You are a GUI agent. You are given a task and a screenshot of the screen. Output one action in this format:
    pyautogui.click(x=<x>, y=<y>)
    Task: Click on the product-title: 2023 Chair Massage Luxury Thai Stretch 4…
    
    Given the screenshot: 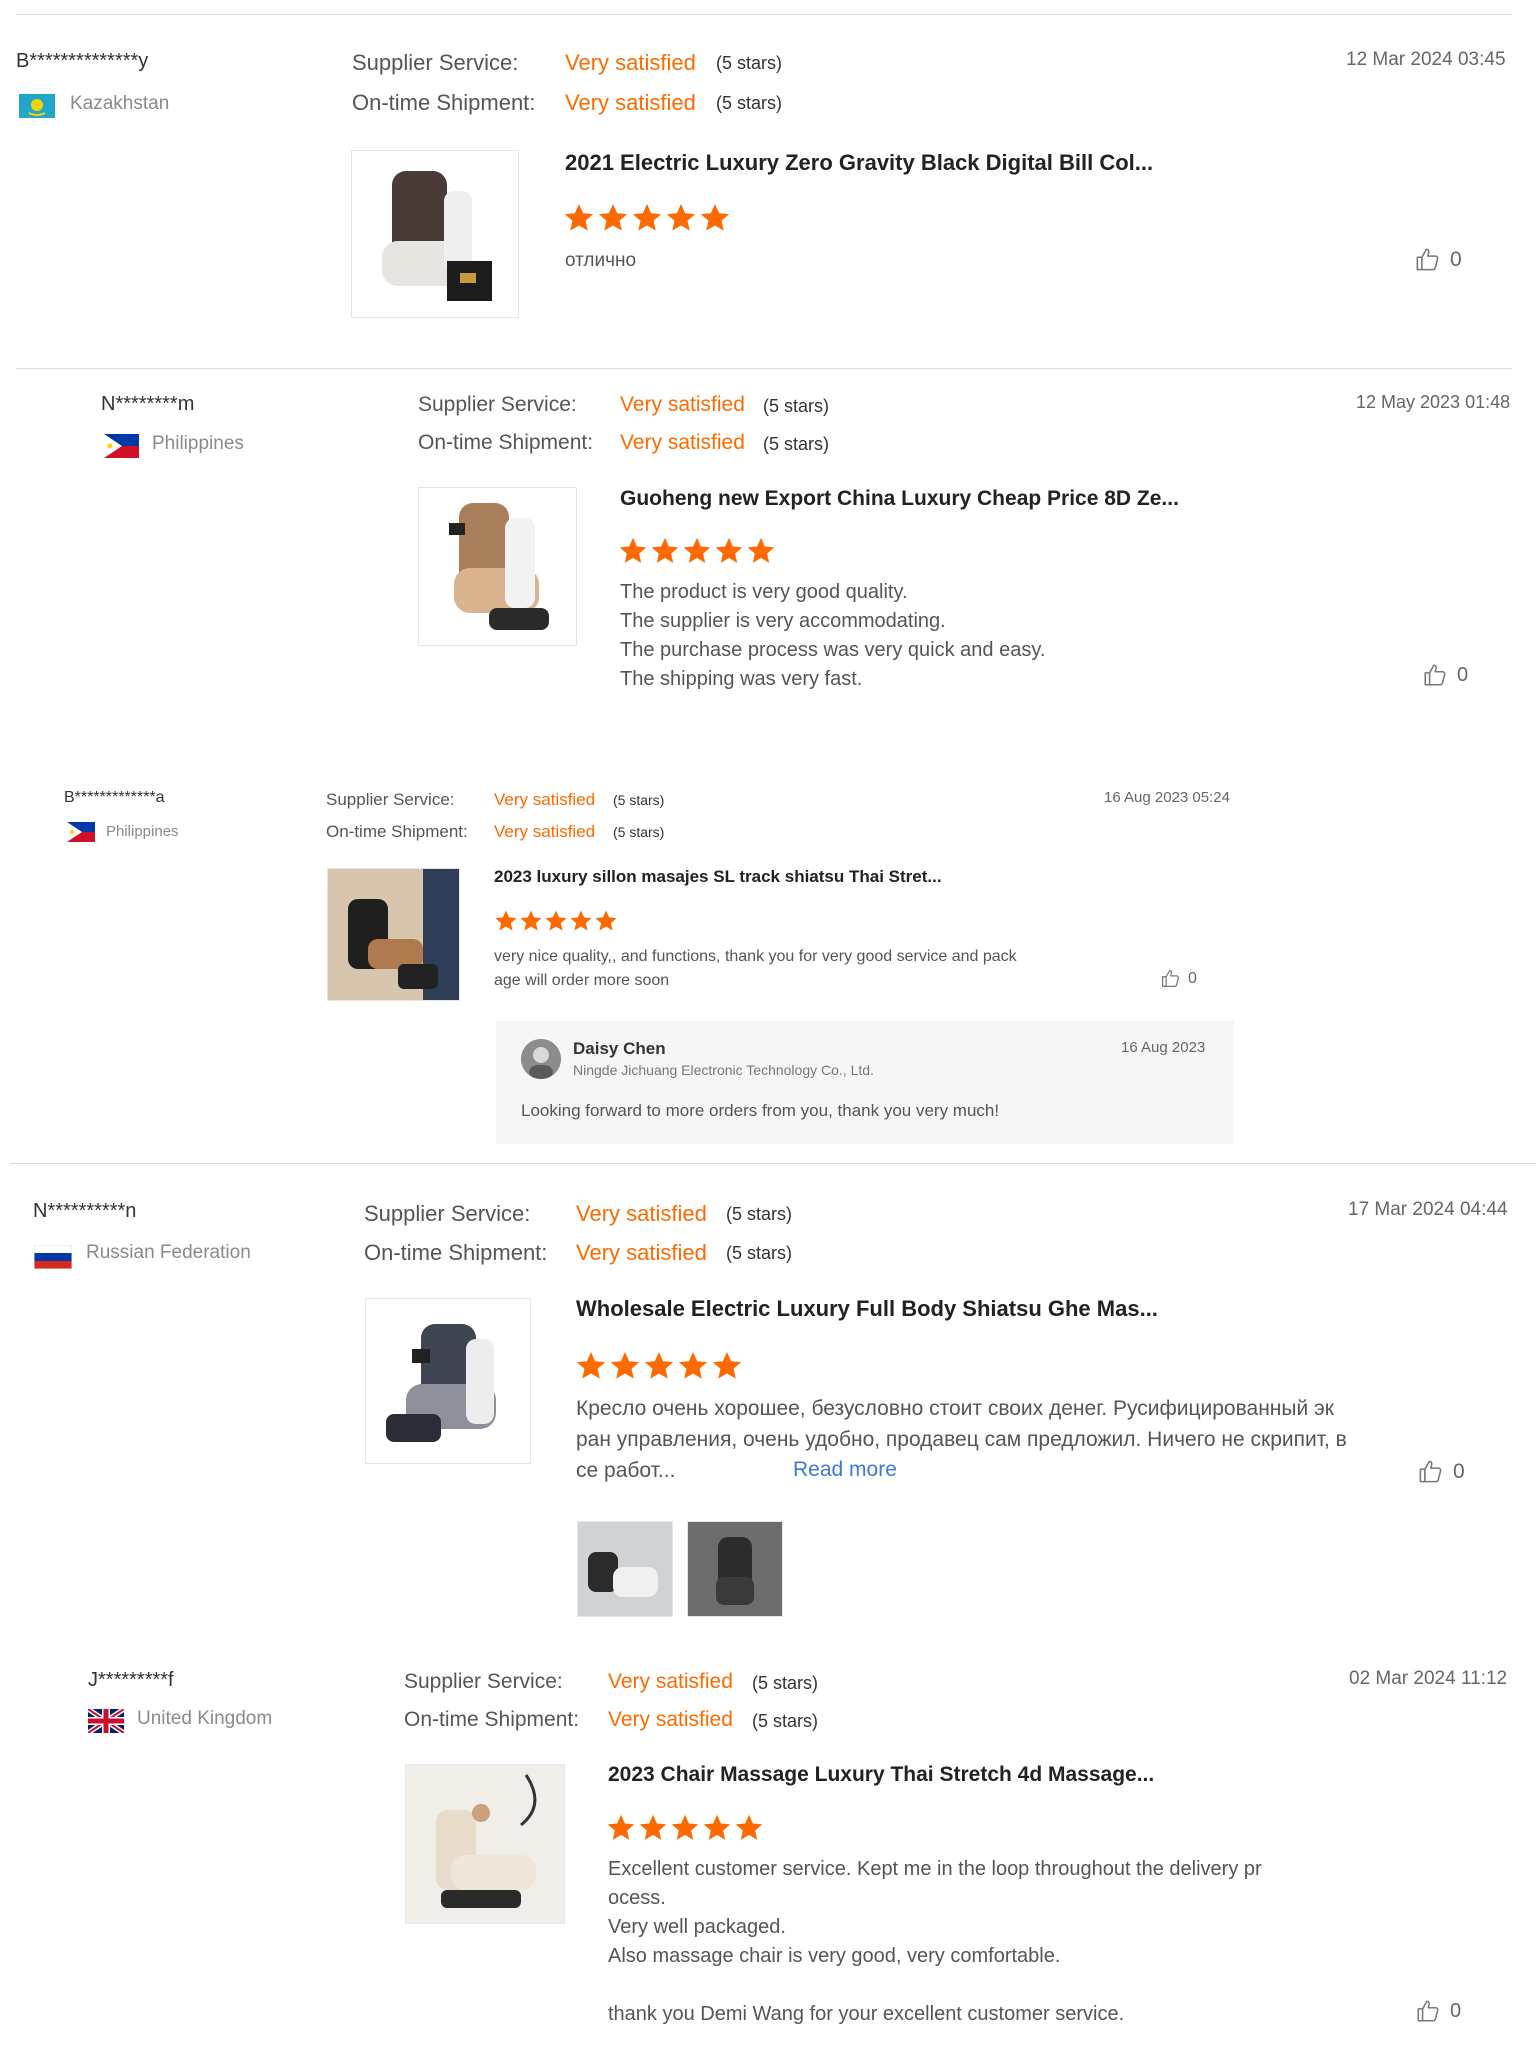 What is the action you would take?
    pyautogui.click(x=881, y=1775)
    